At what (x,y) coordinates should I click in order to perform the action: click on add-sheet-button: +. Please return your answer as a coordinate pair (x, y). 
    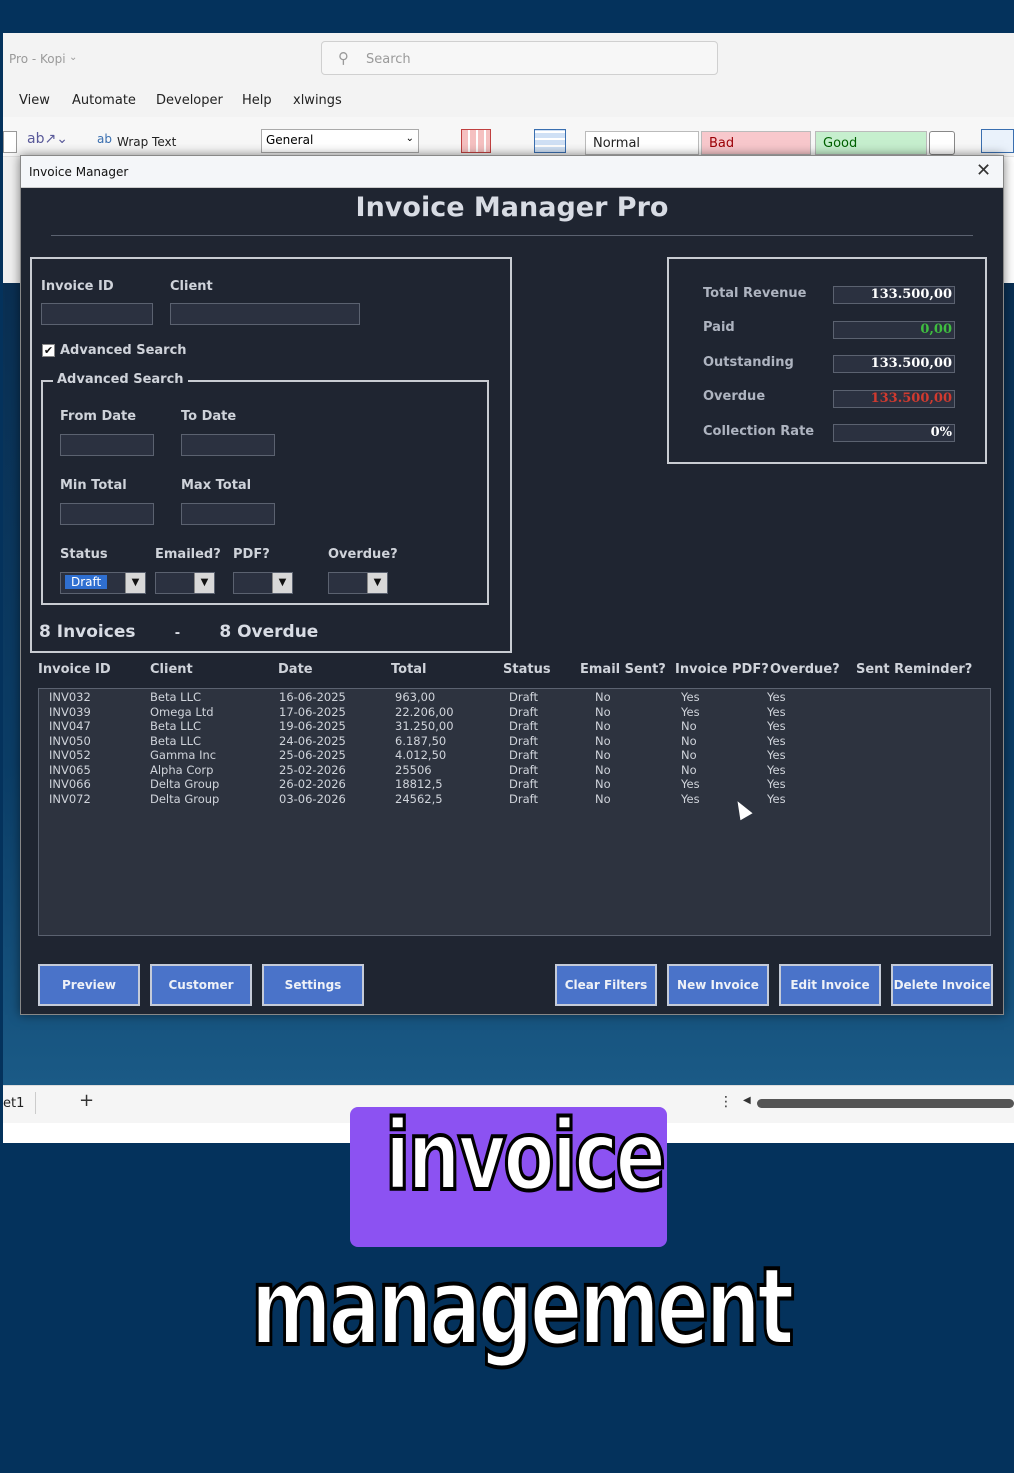
    Looking at the image, I should click on (86, 1100).